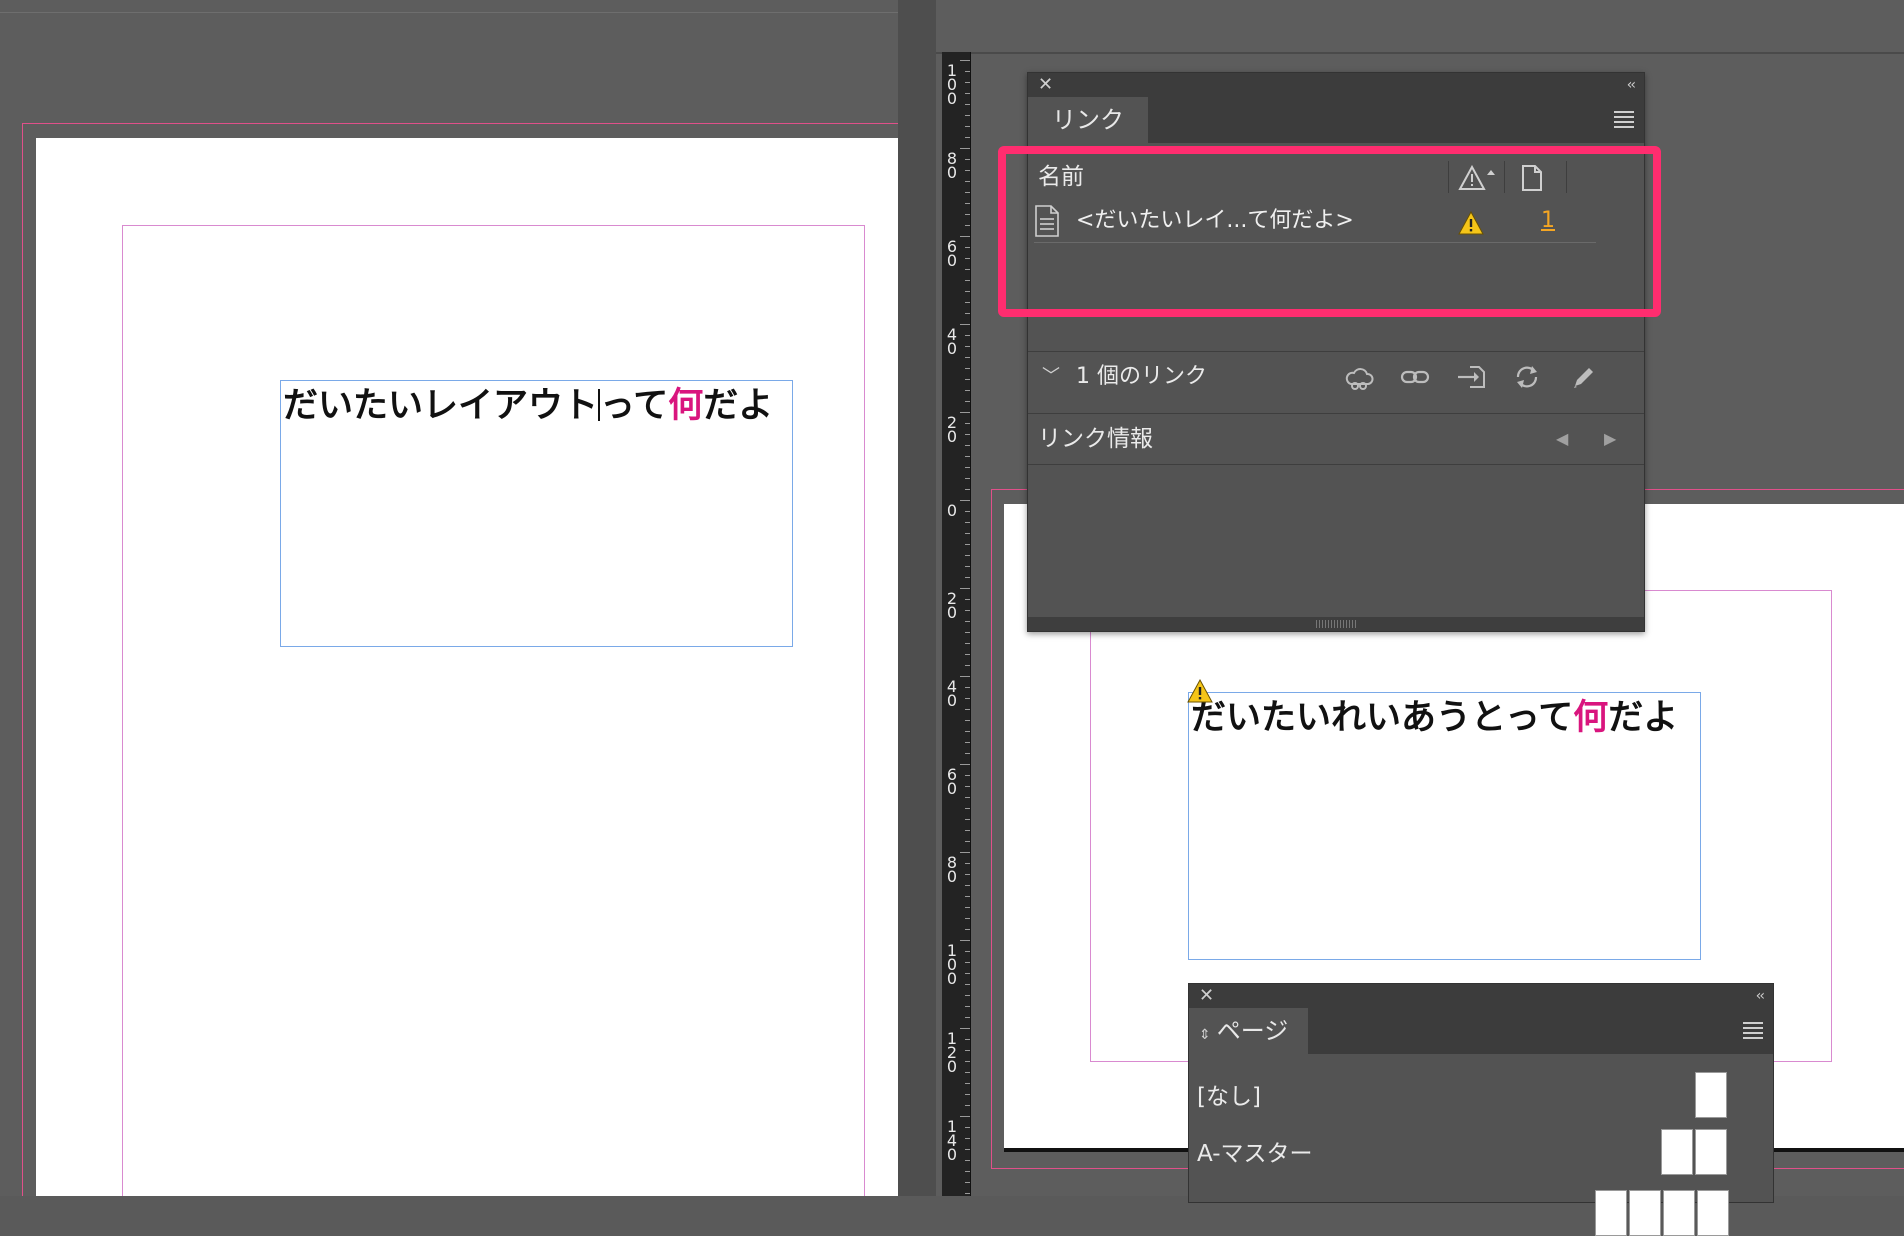 This screenshot has height=1236, width=1904. Describe the element at coordinates (1583, 377) in the screenshot. I see `edit-original-icon` at that location.